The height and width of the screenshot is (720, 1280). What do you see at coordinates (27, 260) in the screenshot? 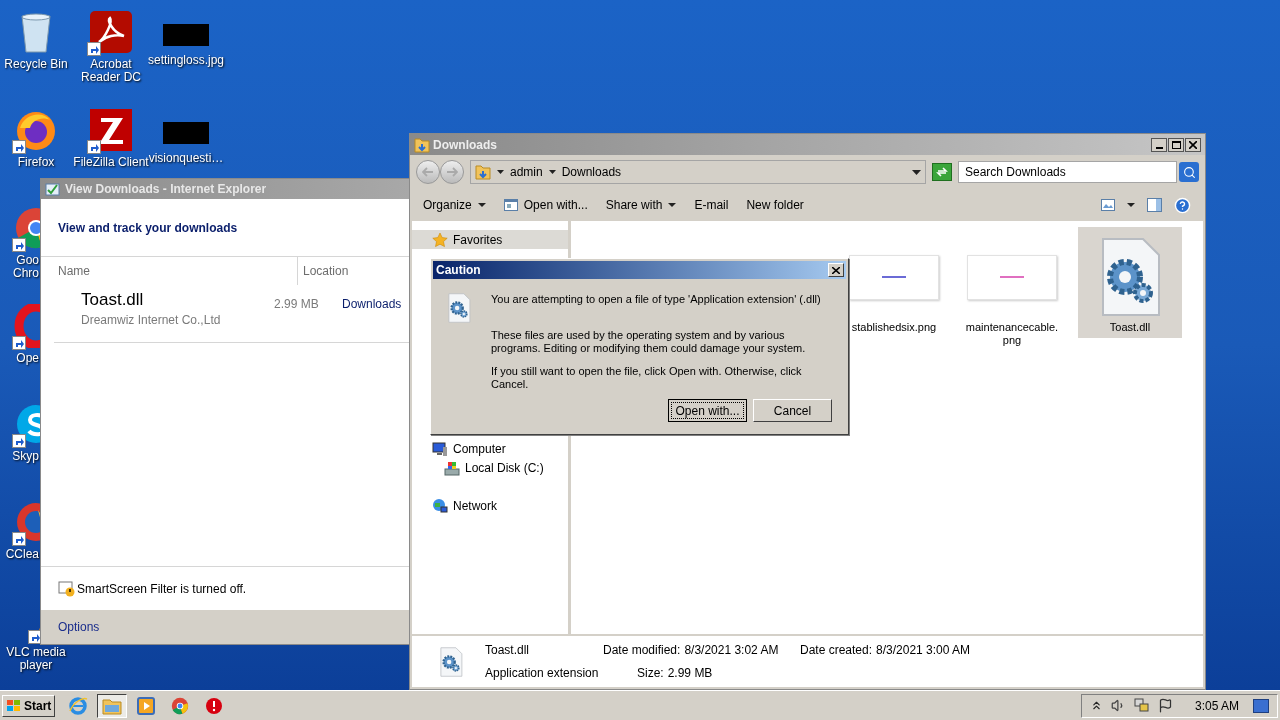
I see `desktop-icon-label: Goo` at bounding box center [27, 260].